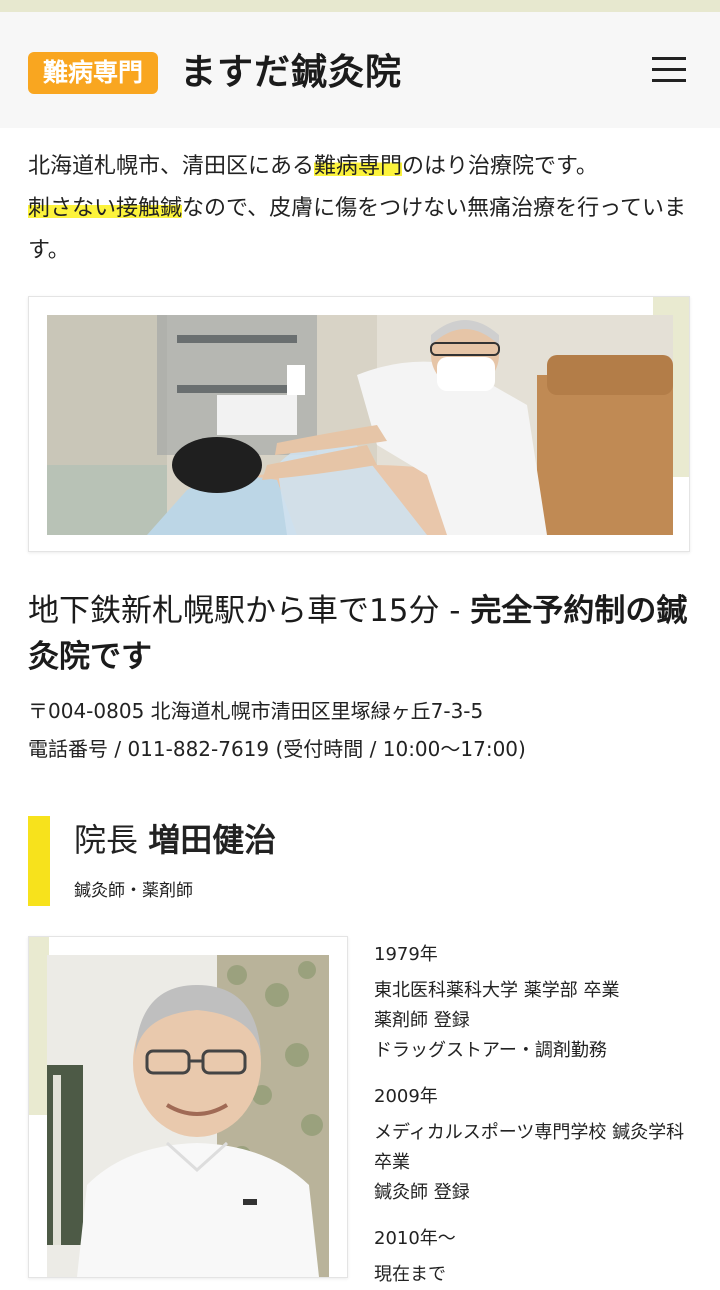  What do you see at coordinates (500, 166) in the screenshot?
I see `intro-line1-b: のはり治療院です。` at bounding box center [500, 166].